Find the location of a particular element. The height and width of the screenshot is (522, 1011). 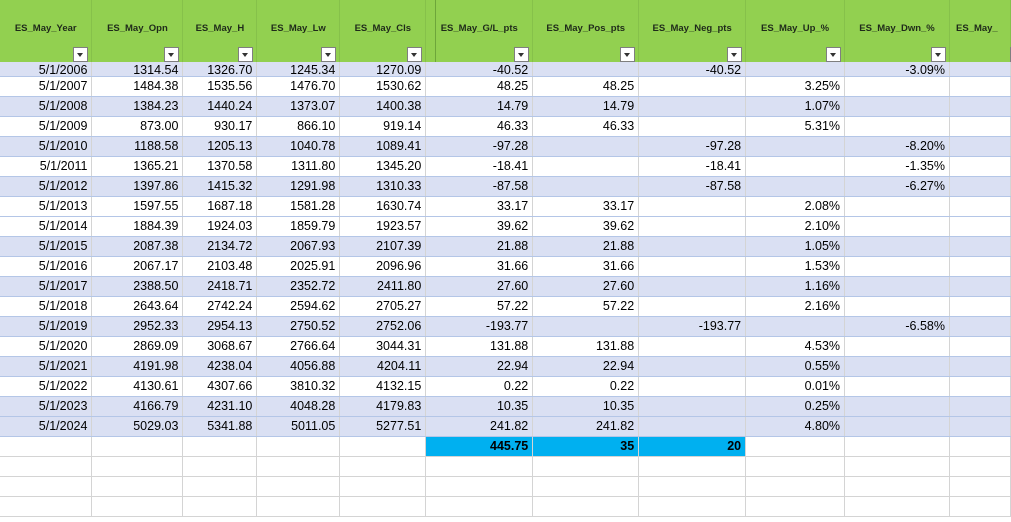

table-cell: 2952.33 is located at coordinates (137, 326).